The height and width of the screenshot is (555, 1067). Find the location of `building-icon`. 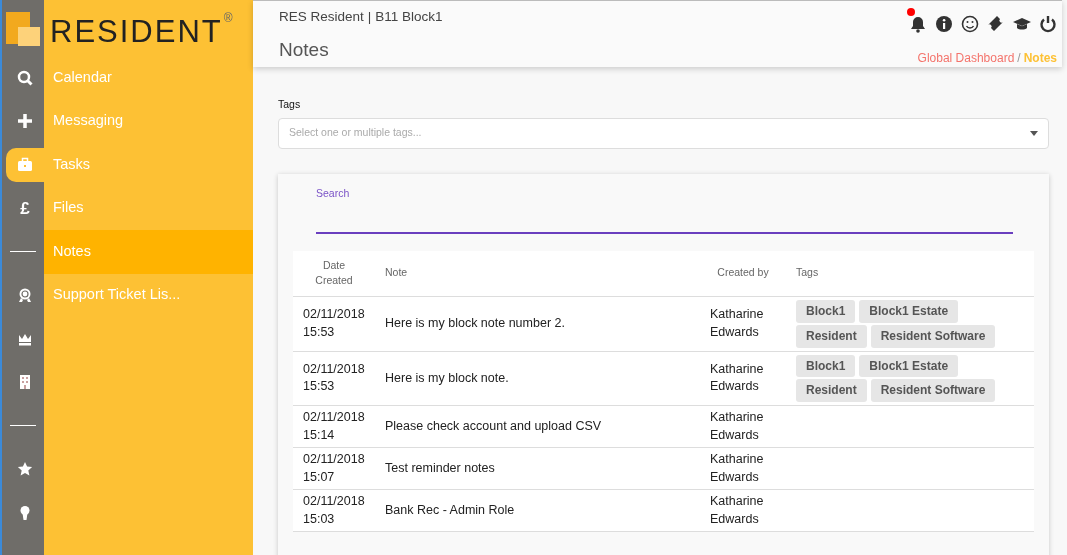

building-icon is located at coordinates (25, 382).